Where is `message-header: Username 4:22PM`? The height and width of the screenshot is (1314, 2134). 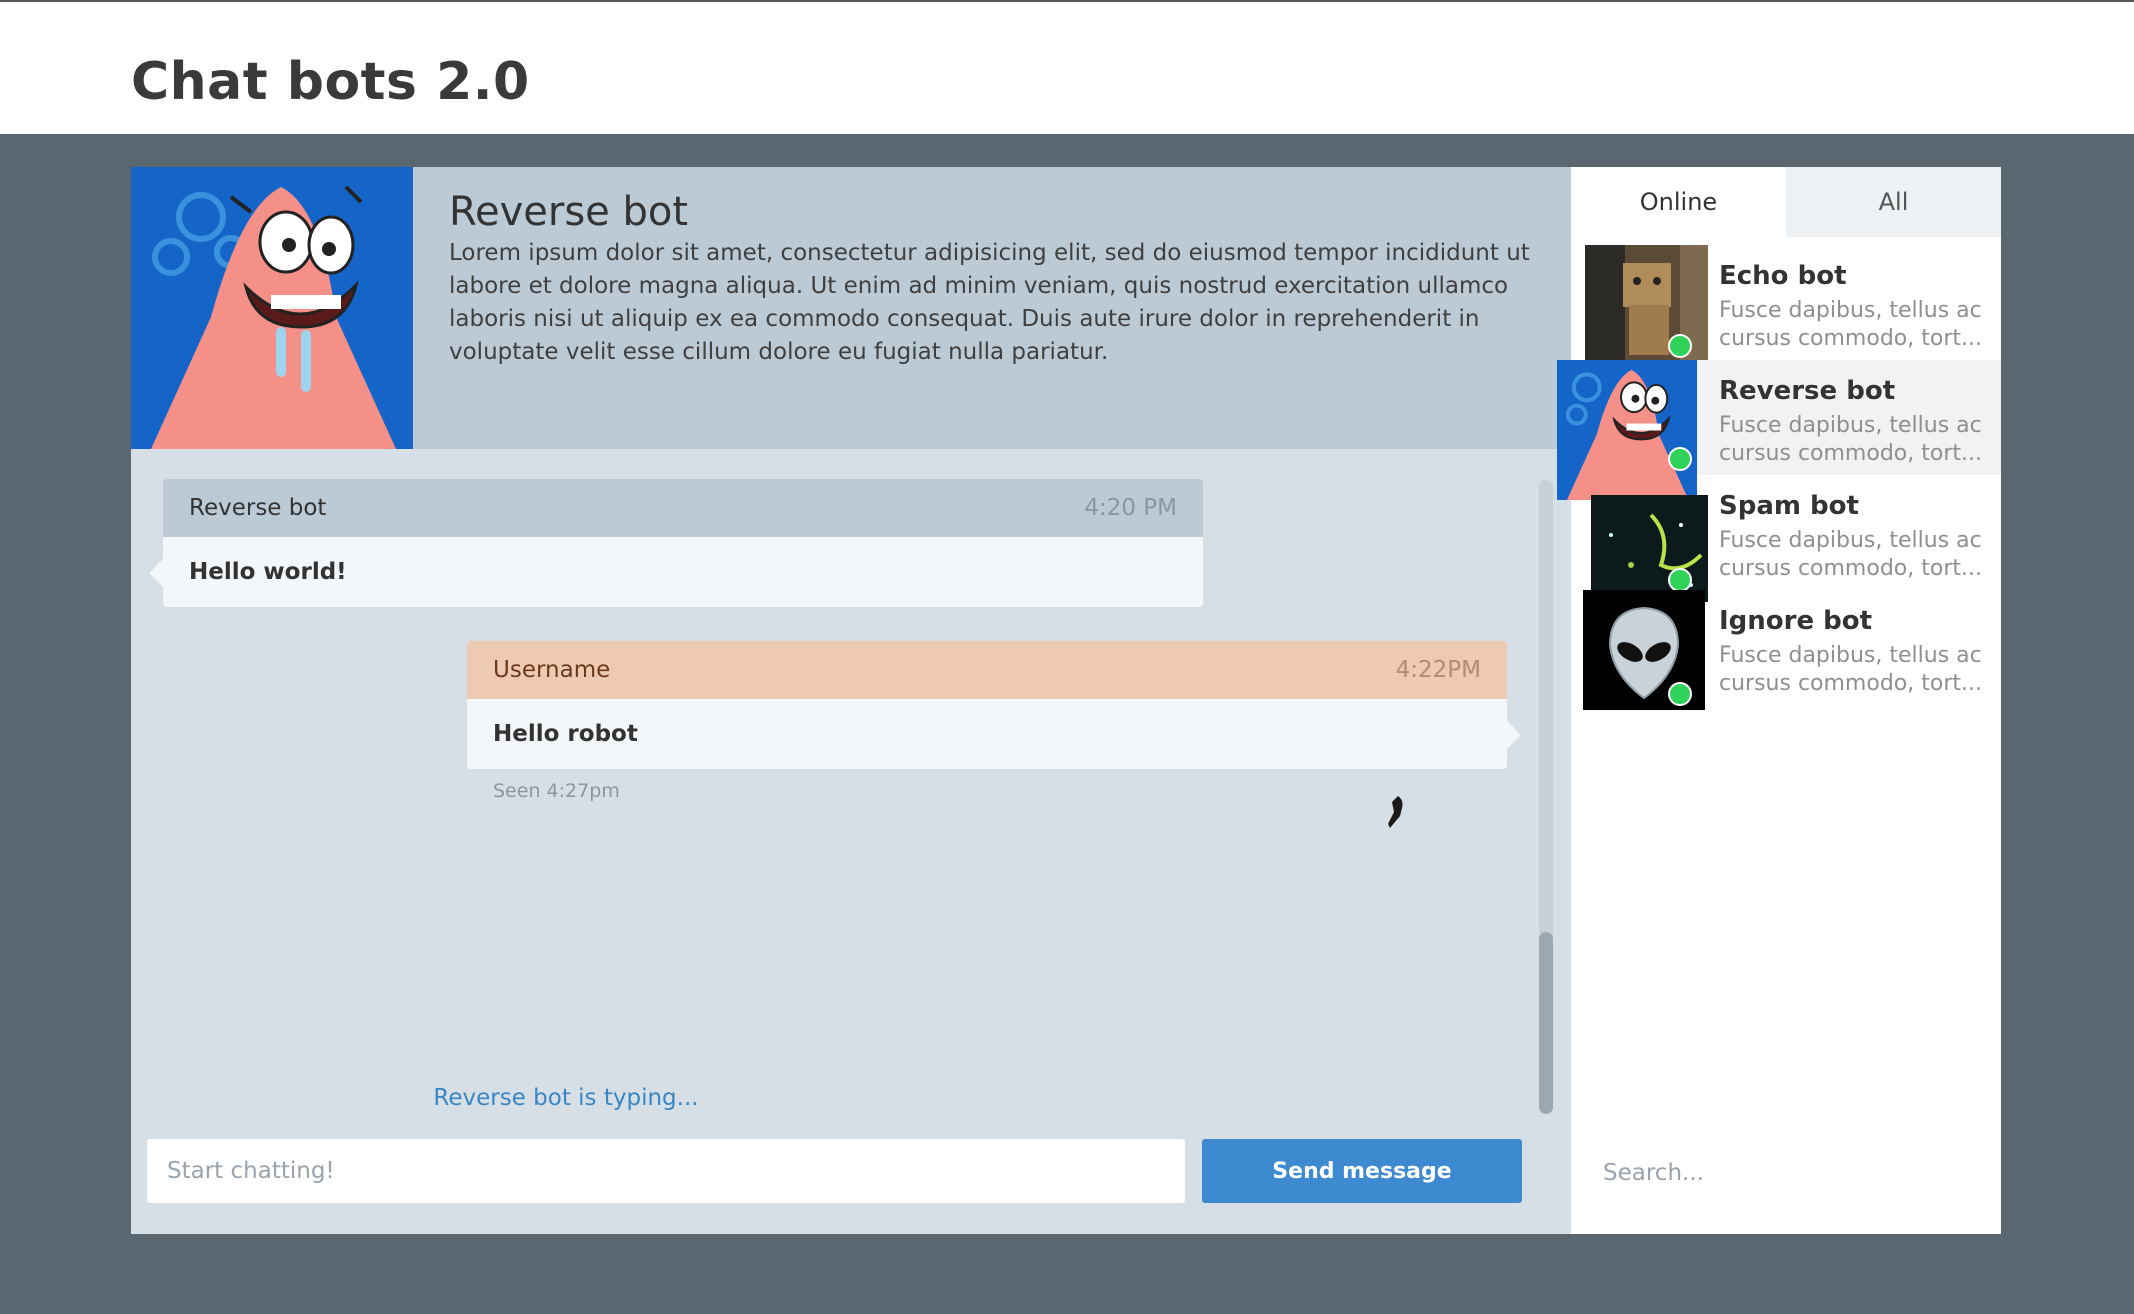
message-header: Username 4:22PM is located at coordinates (987, 670).